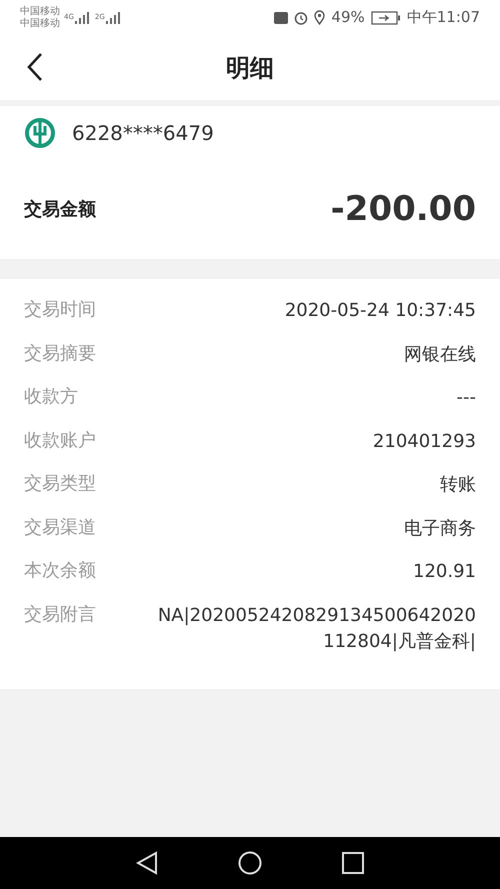 Image resolution: width=500 pixels, height=889 pixels. What do you see at coordinates (424, 442) in the screenshot?
I see `detail-value: 210401293` at bounding box center [424, 442].